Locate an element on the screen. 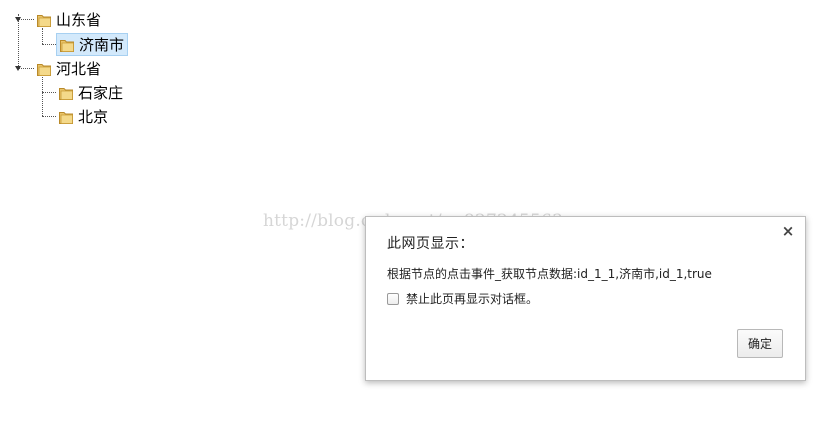 Image resolution: width=826 pixels, height=427 pixels. close-icon: × is located at coordinates (788, 231).